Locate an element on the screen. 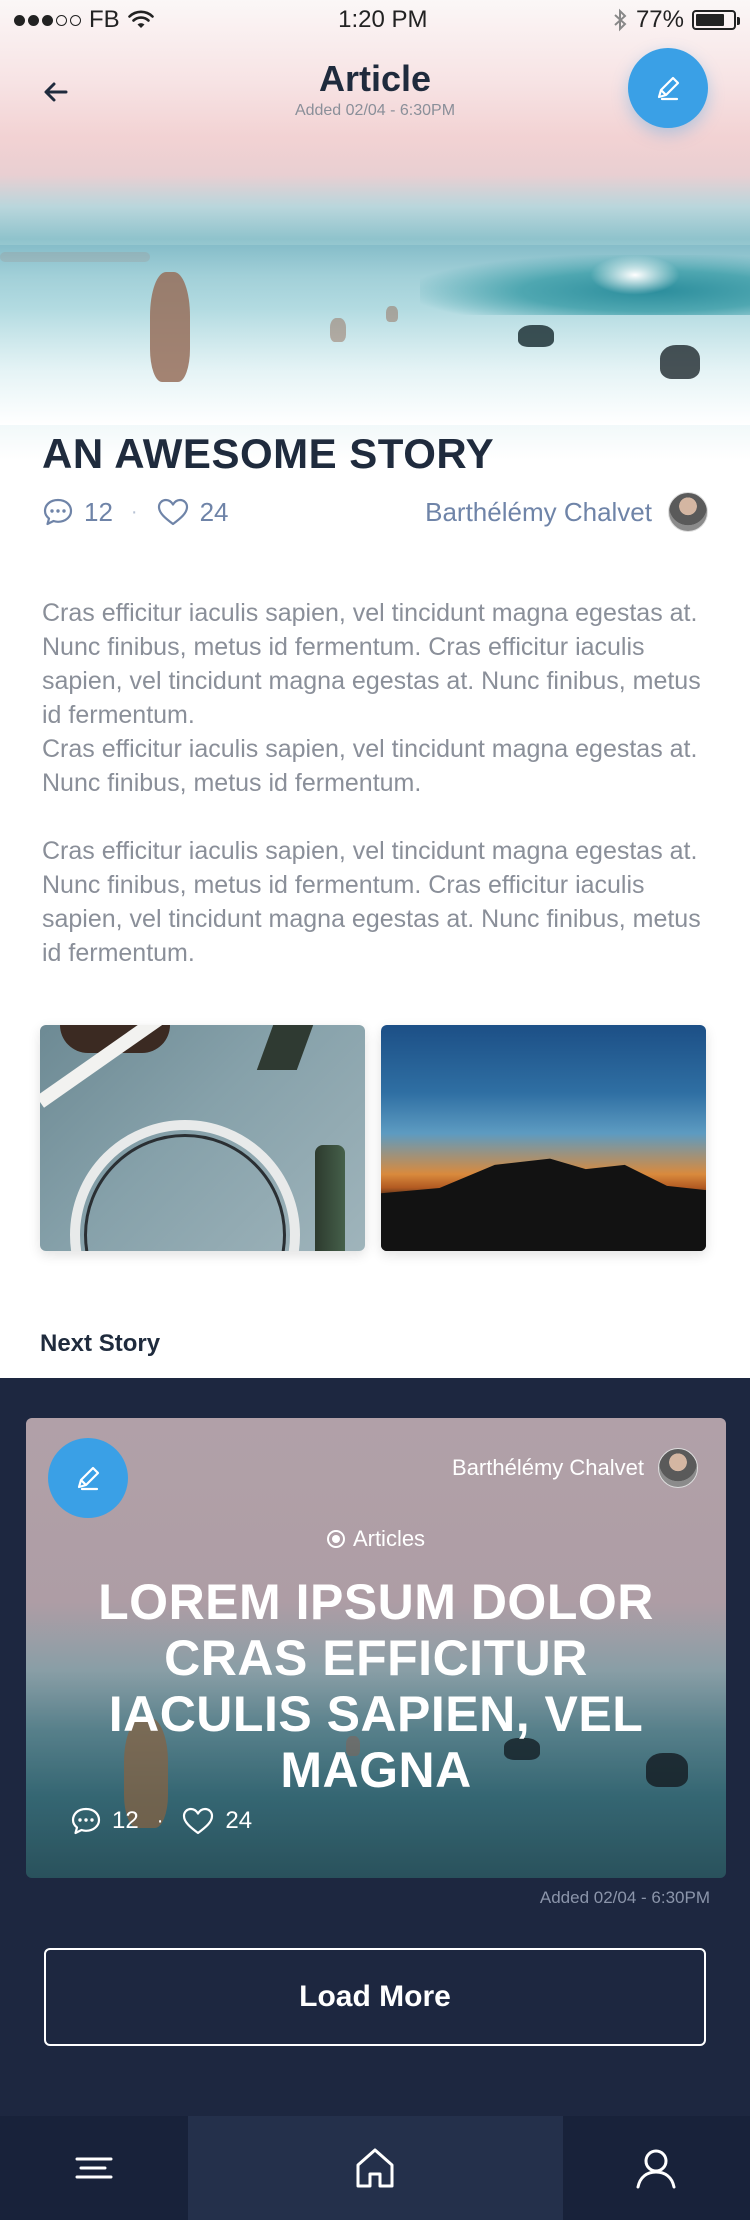  status-right: 77% is located at coordinates (676, 20).